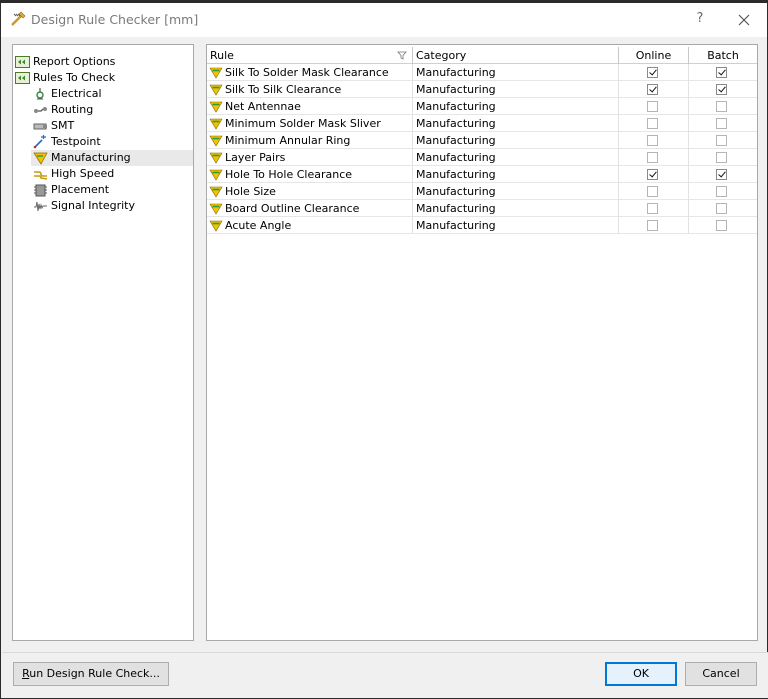  I want to click on column-header-batch-label: Batch, so click(723, 55).